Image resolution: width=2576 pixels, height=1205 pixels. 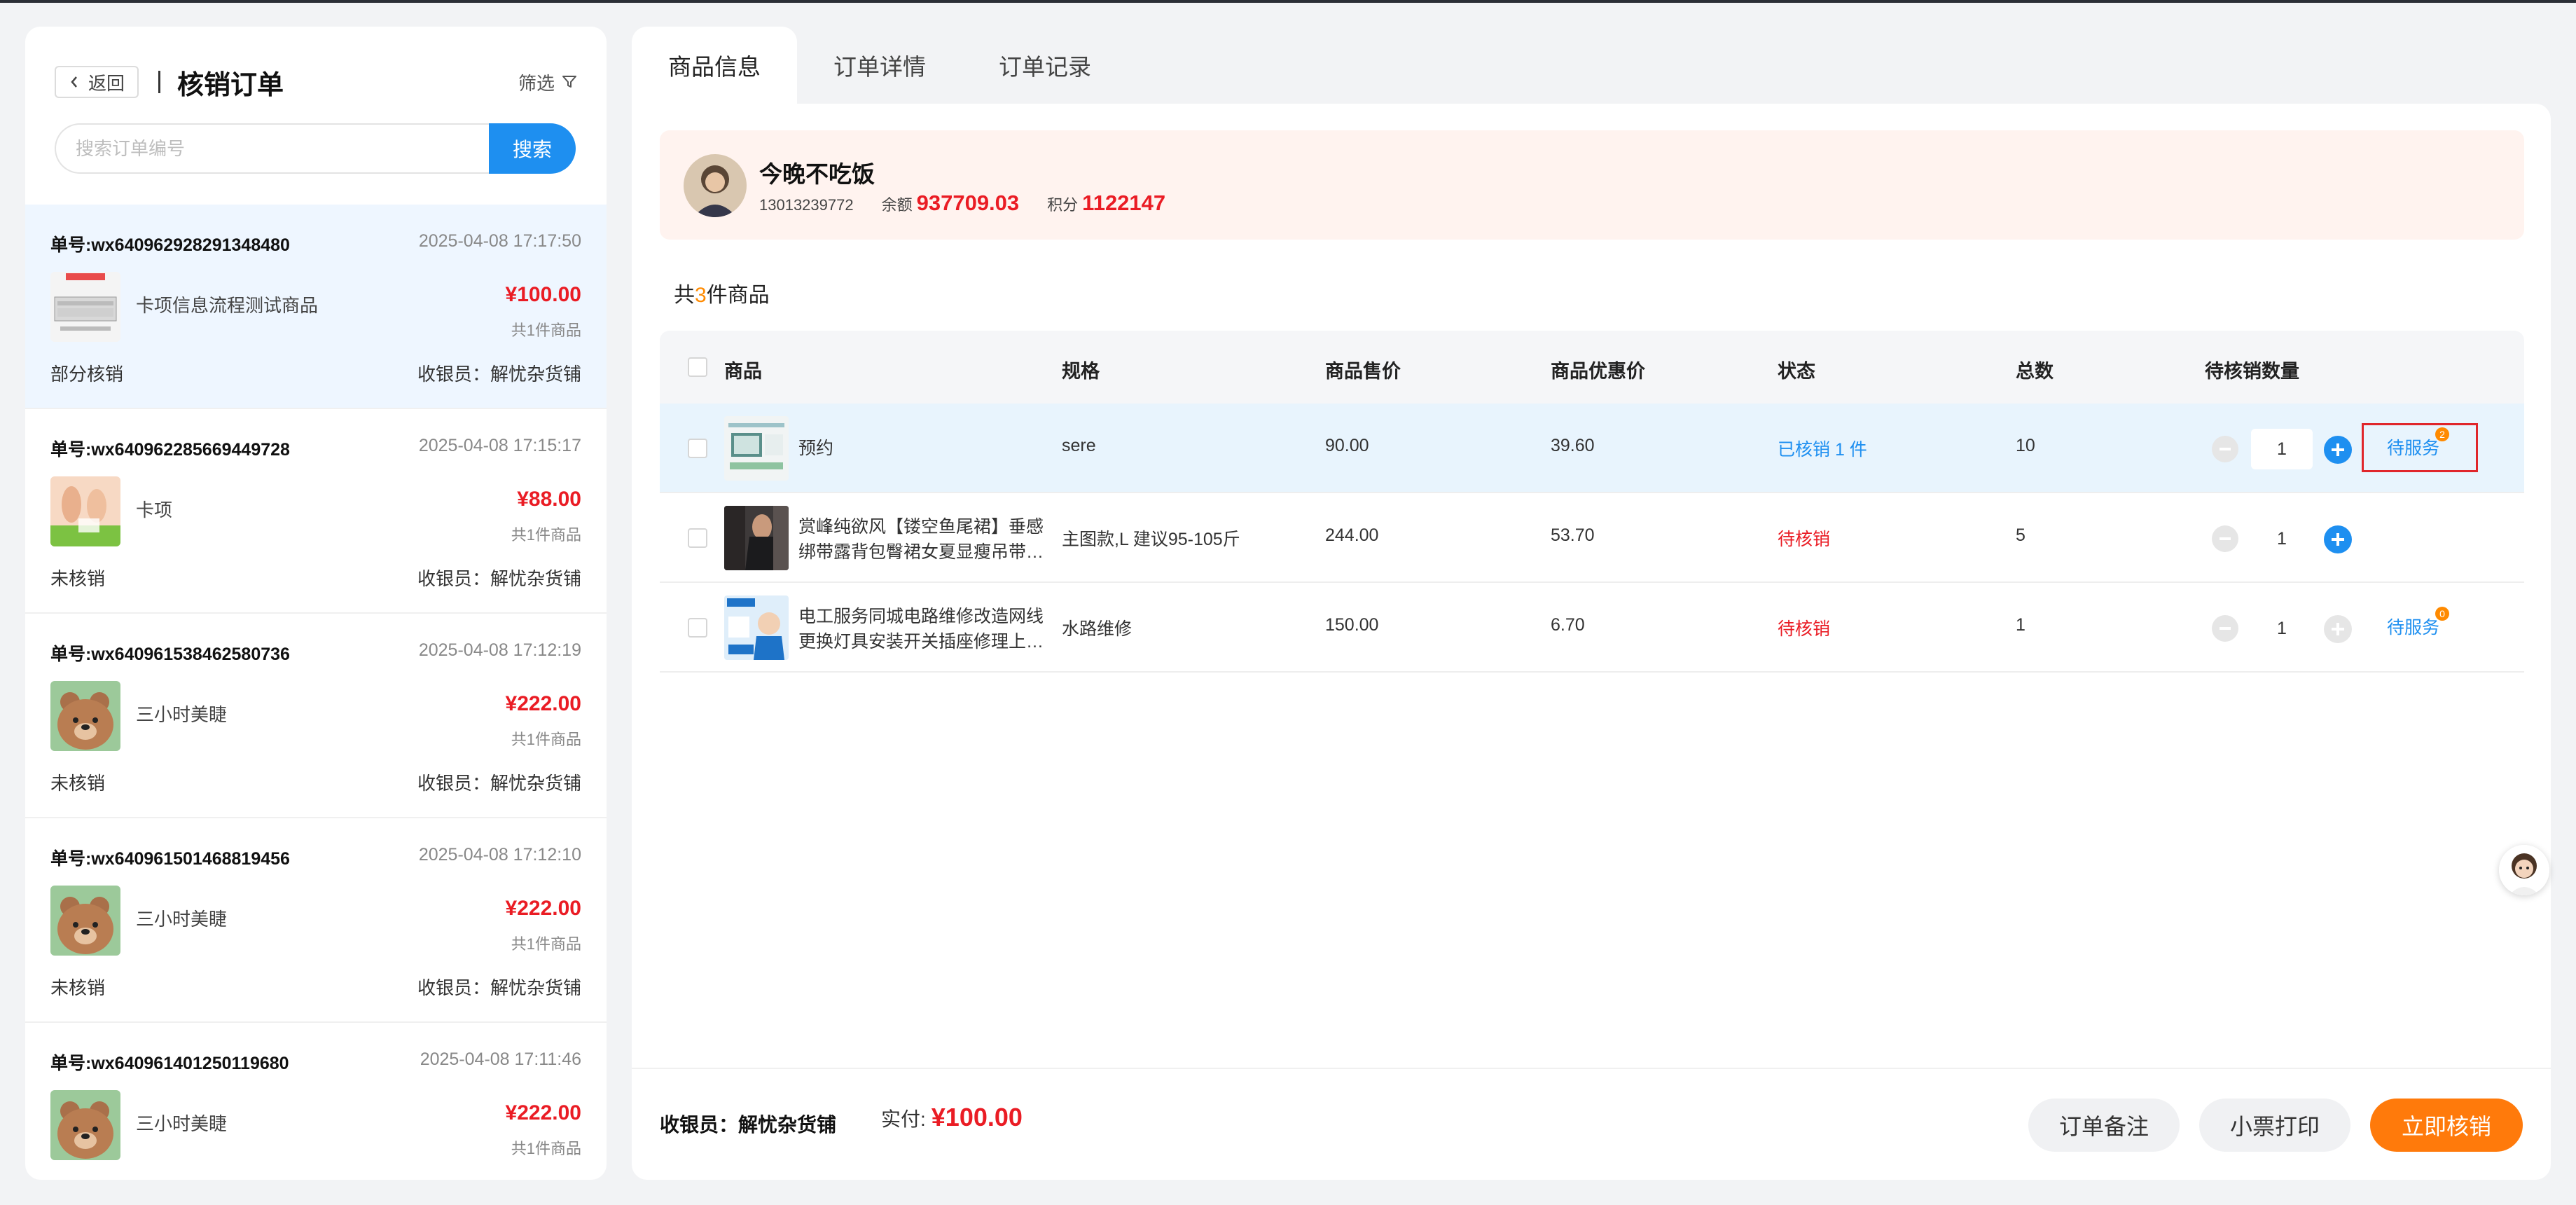 I want to click on col-discount: 商品优惠价, so click(x=1598, y=371).